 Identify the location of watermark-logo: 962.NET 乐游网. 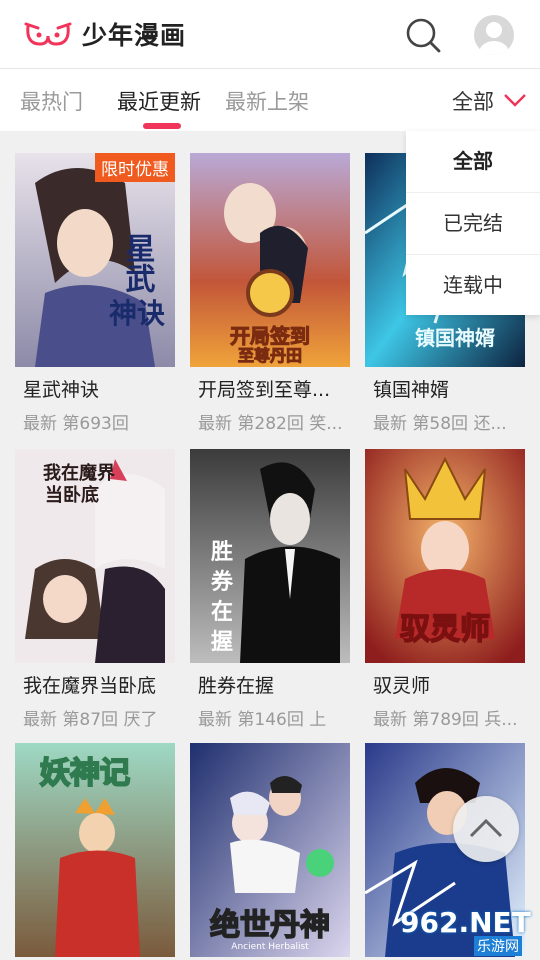
(470, 933).